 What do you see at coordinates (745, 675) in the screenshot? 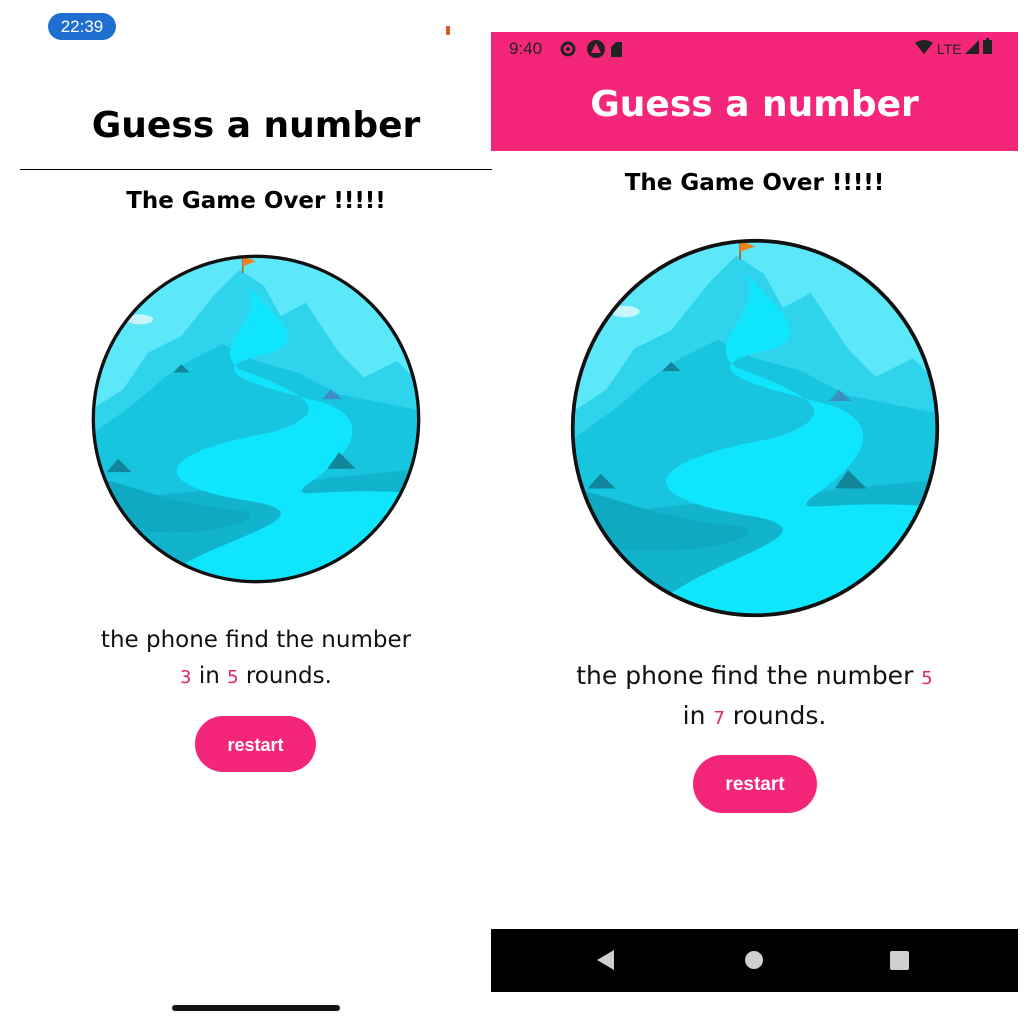
I see `android-summary-line1: the phone find the number` at bounding box center [745, 675].